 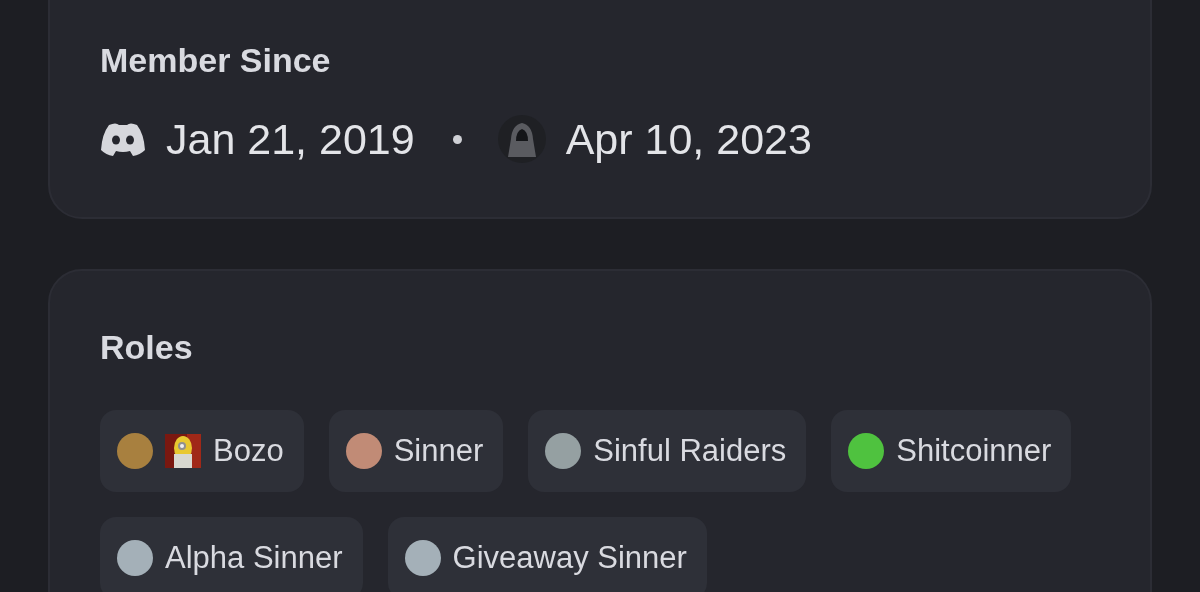 I want to click on section-heading: Roles, so click(x=147, y=347).